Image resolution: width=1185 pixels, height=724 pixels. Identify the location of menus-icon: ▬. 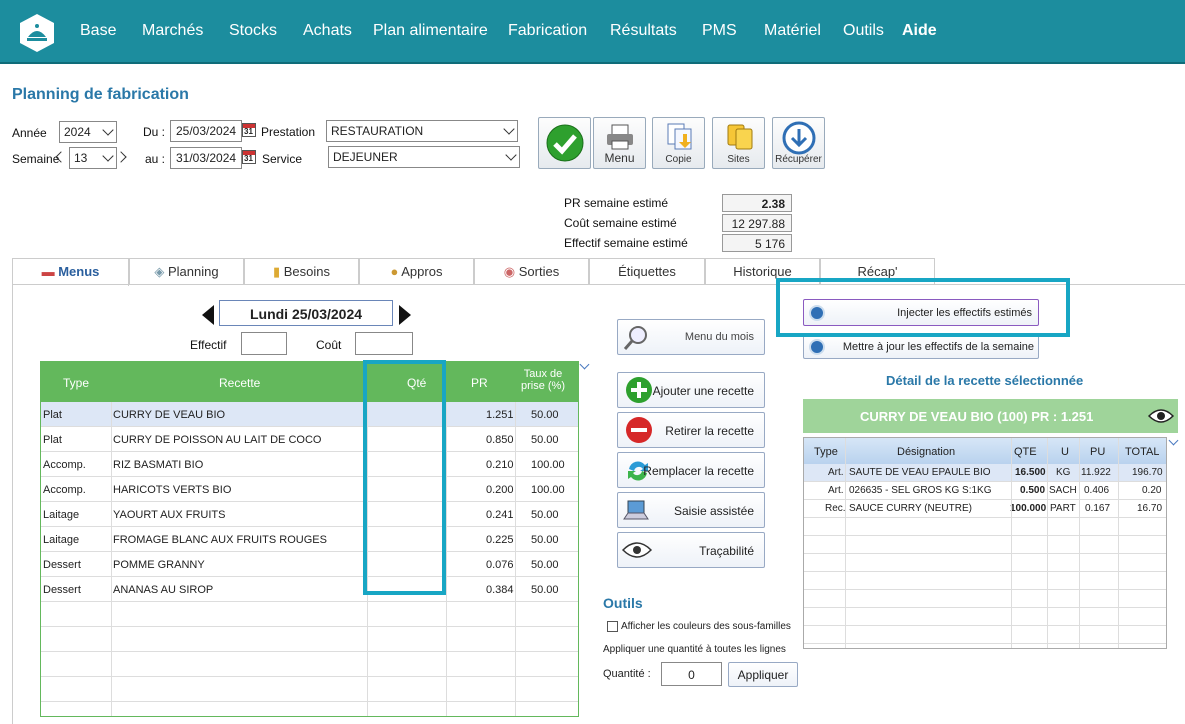
(50, 271).